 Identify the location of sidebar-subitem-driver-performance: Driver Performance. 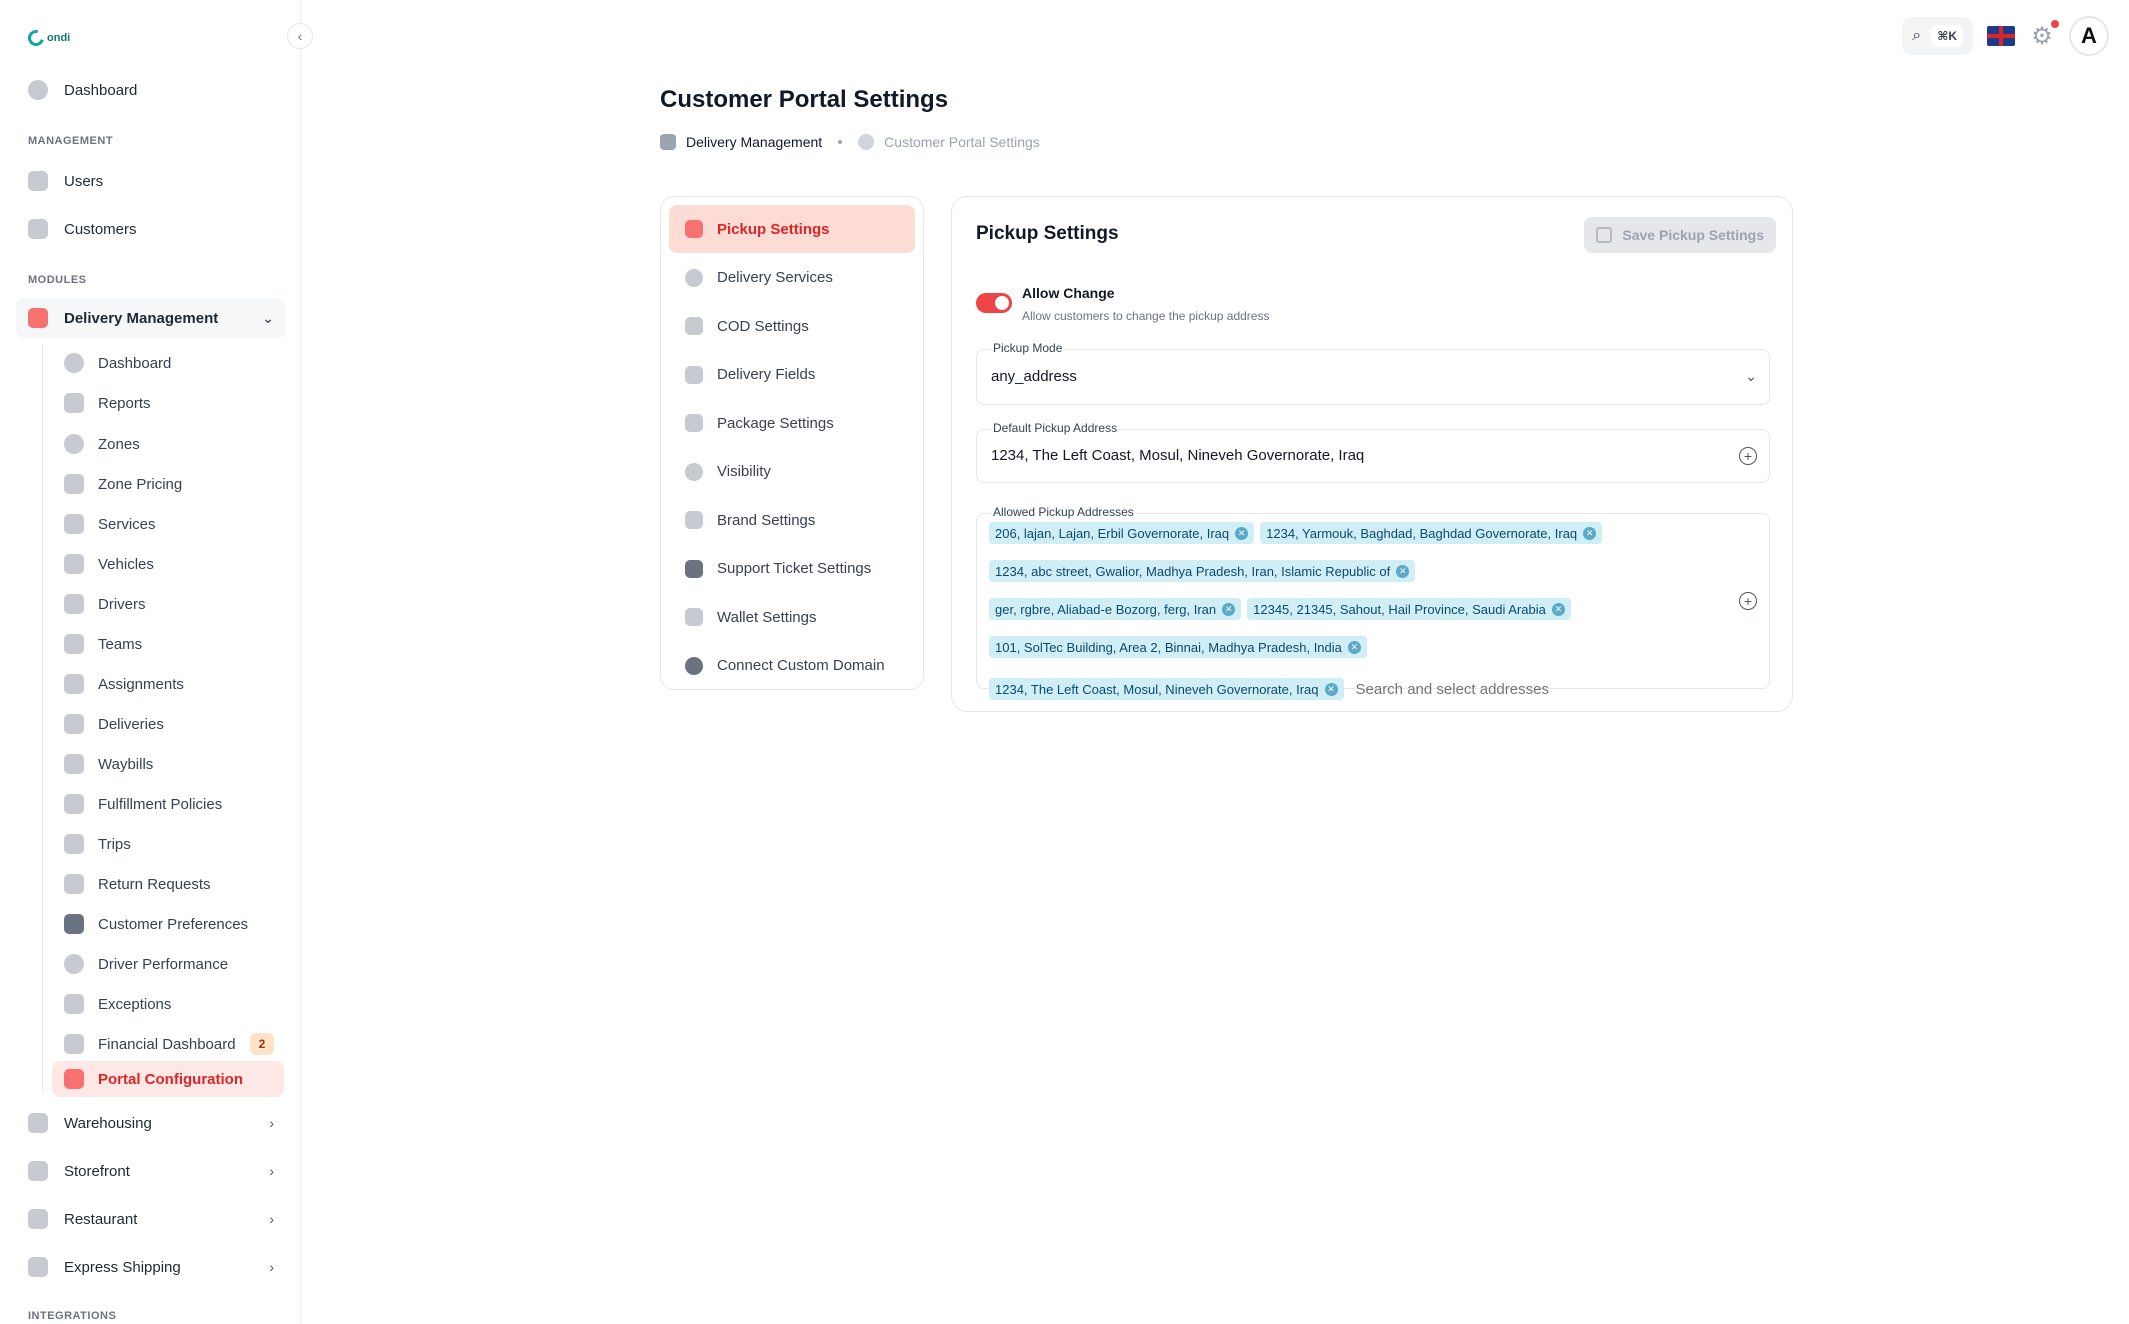
(168, 964).